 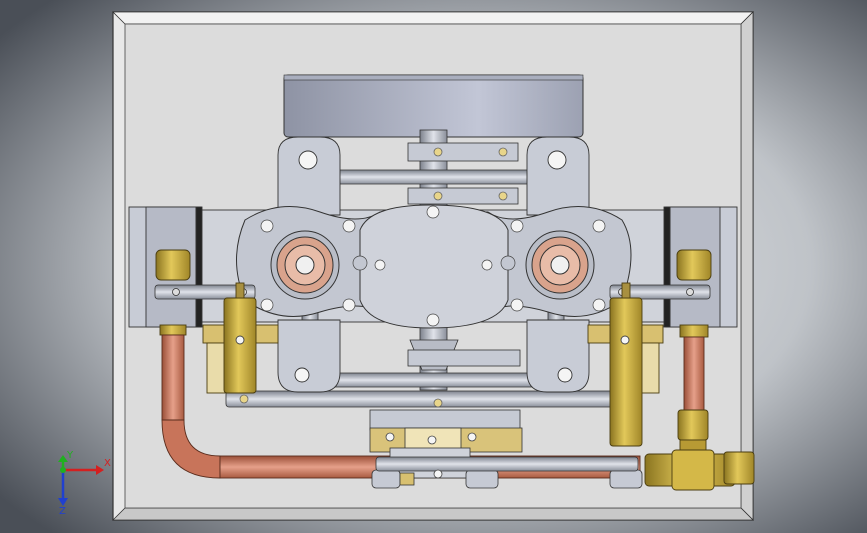 What do you see at coordinates (70, 455) in the screenshot?
I see `y-axis-label: Y` at bounding box center [70, 455].